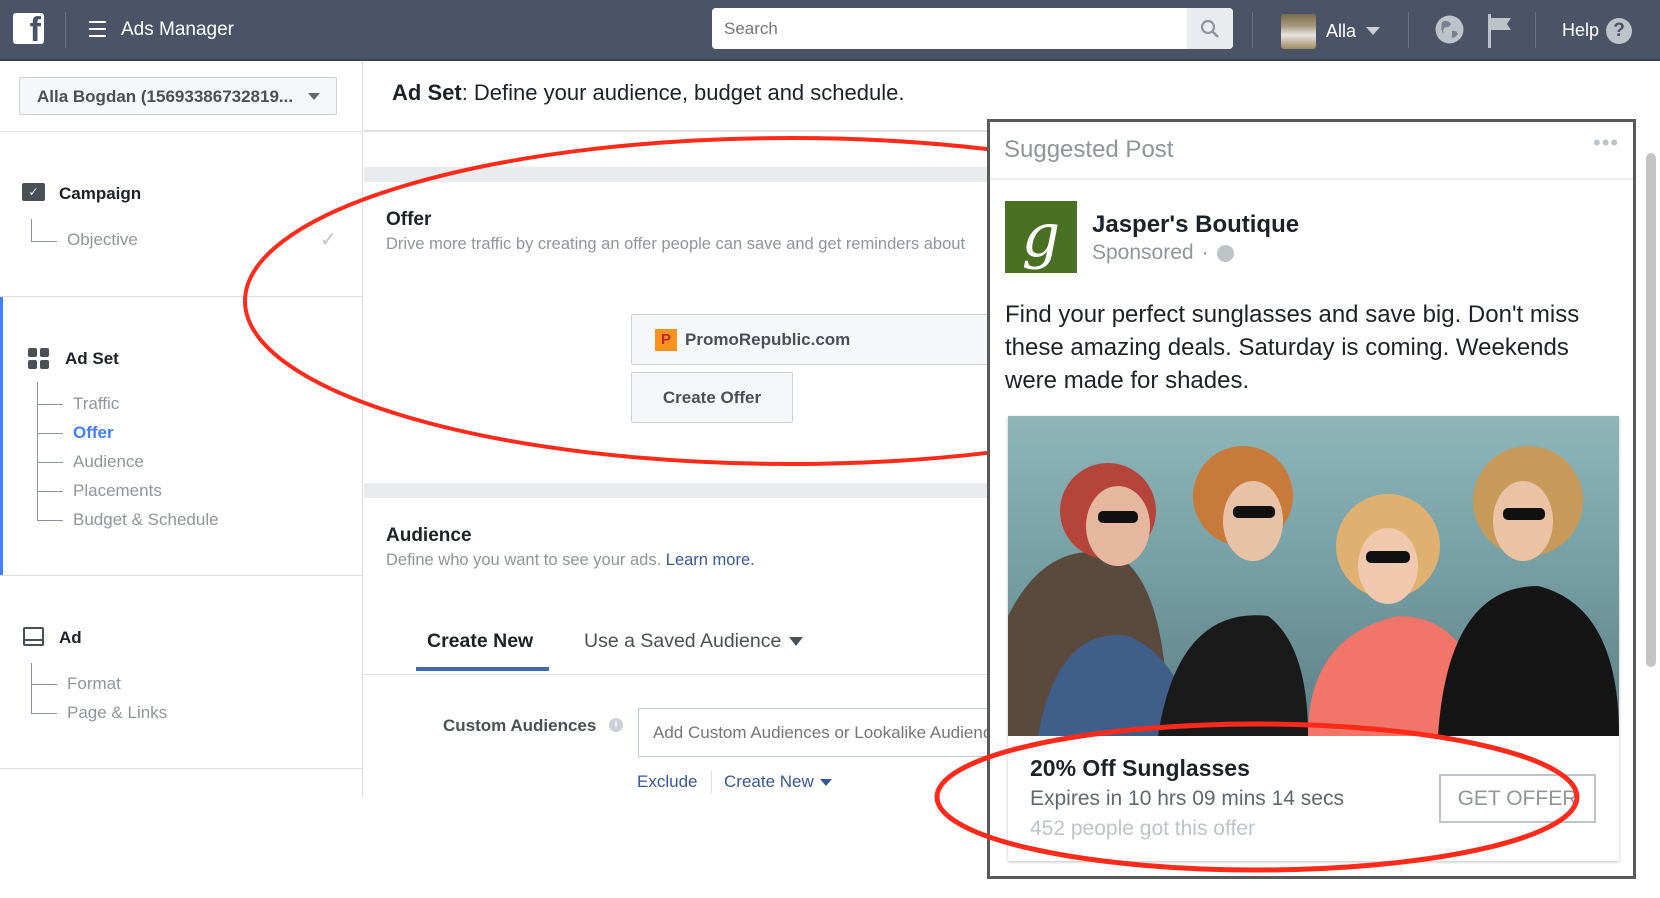 This screenshot has width=1660, height=898. What do you see at coordinates (1517, 798) in the screenshot?
I see `get-offer-button: GET OFFER` at bounding box center [1517, 798].